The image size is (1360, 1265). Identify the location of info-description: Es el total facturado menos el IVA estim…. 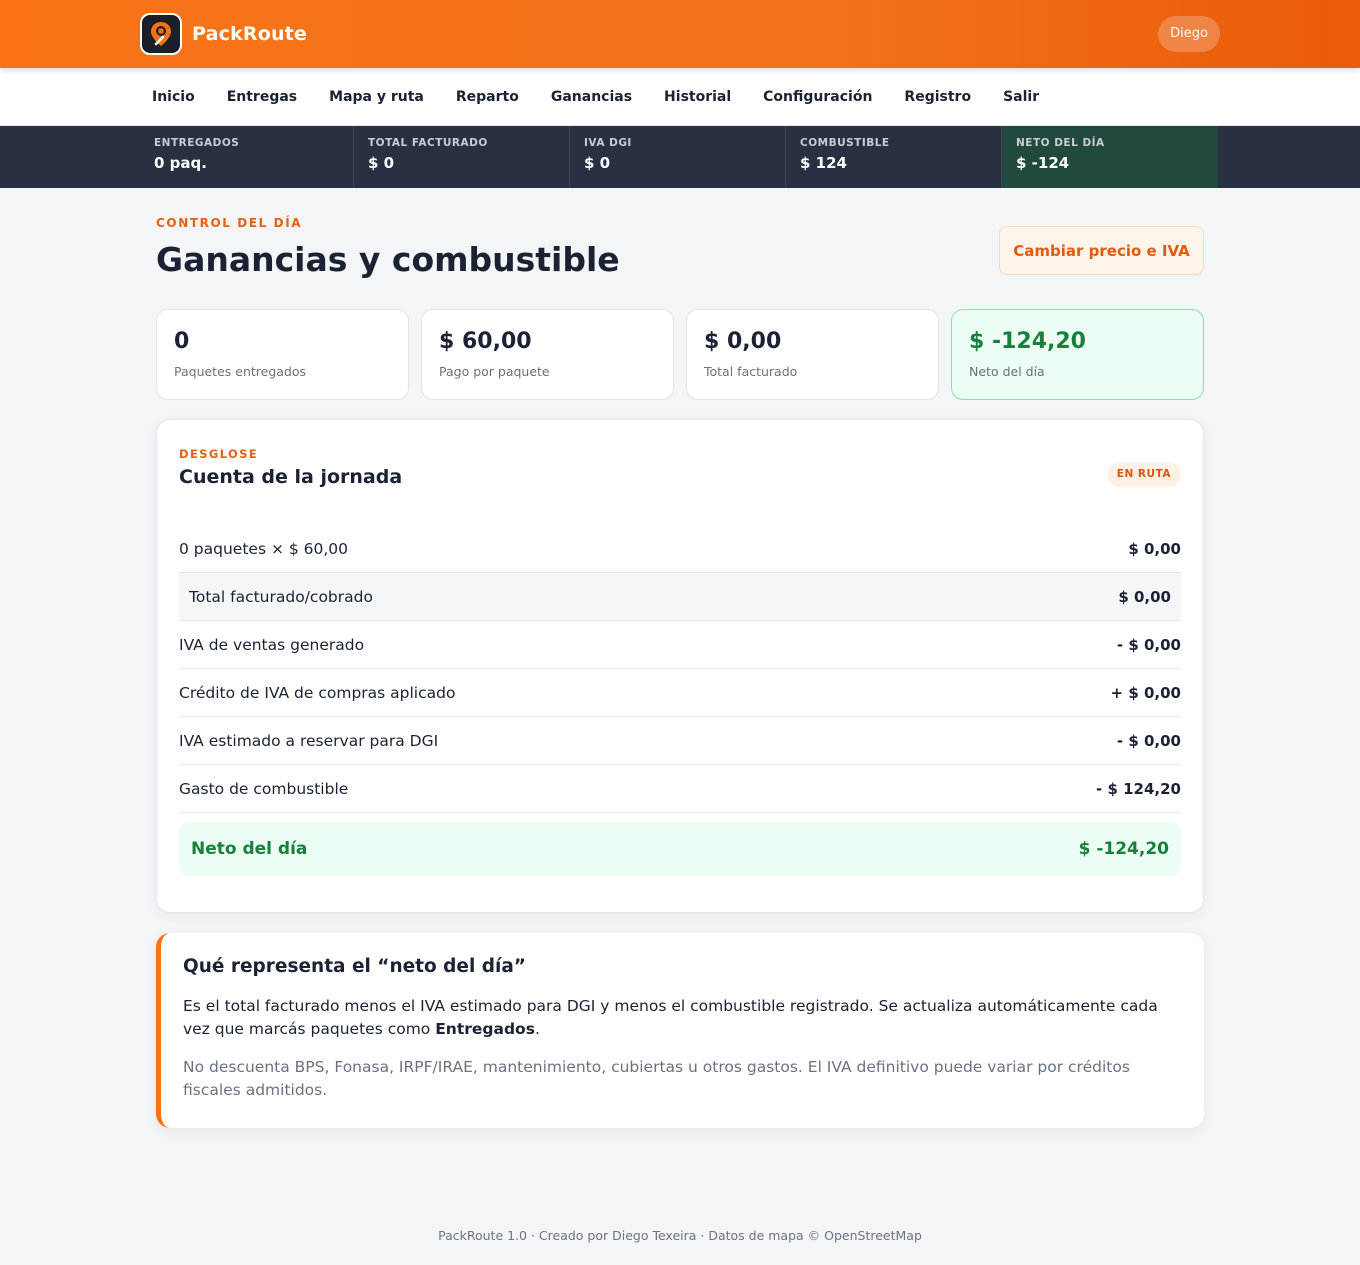
(682, 1018).